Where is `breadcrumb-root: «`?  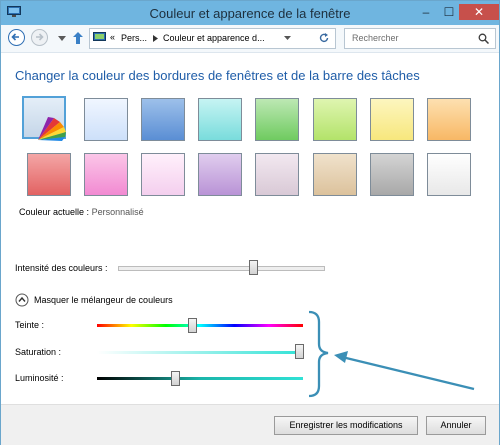
breadcrumb-root: « is located at coordinates (112, 37).